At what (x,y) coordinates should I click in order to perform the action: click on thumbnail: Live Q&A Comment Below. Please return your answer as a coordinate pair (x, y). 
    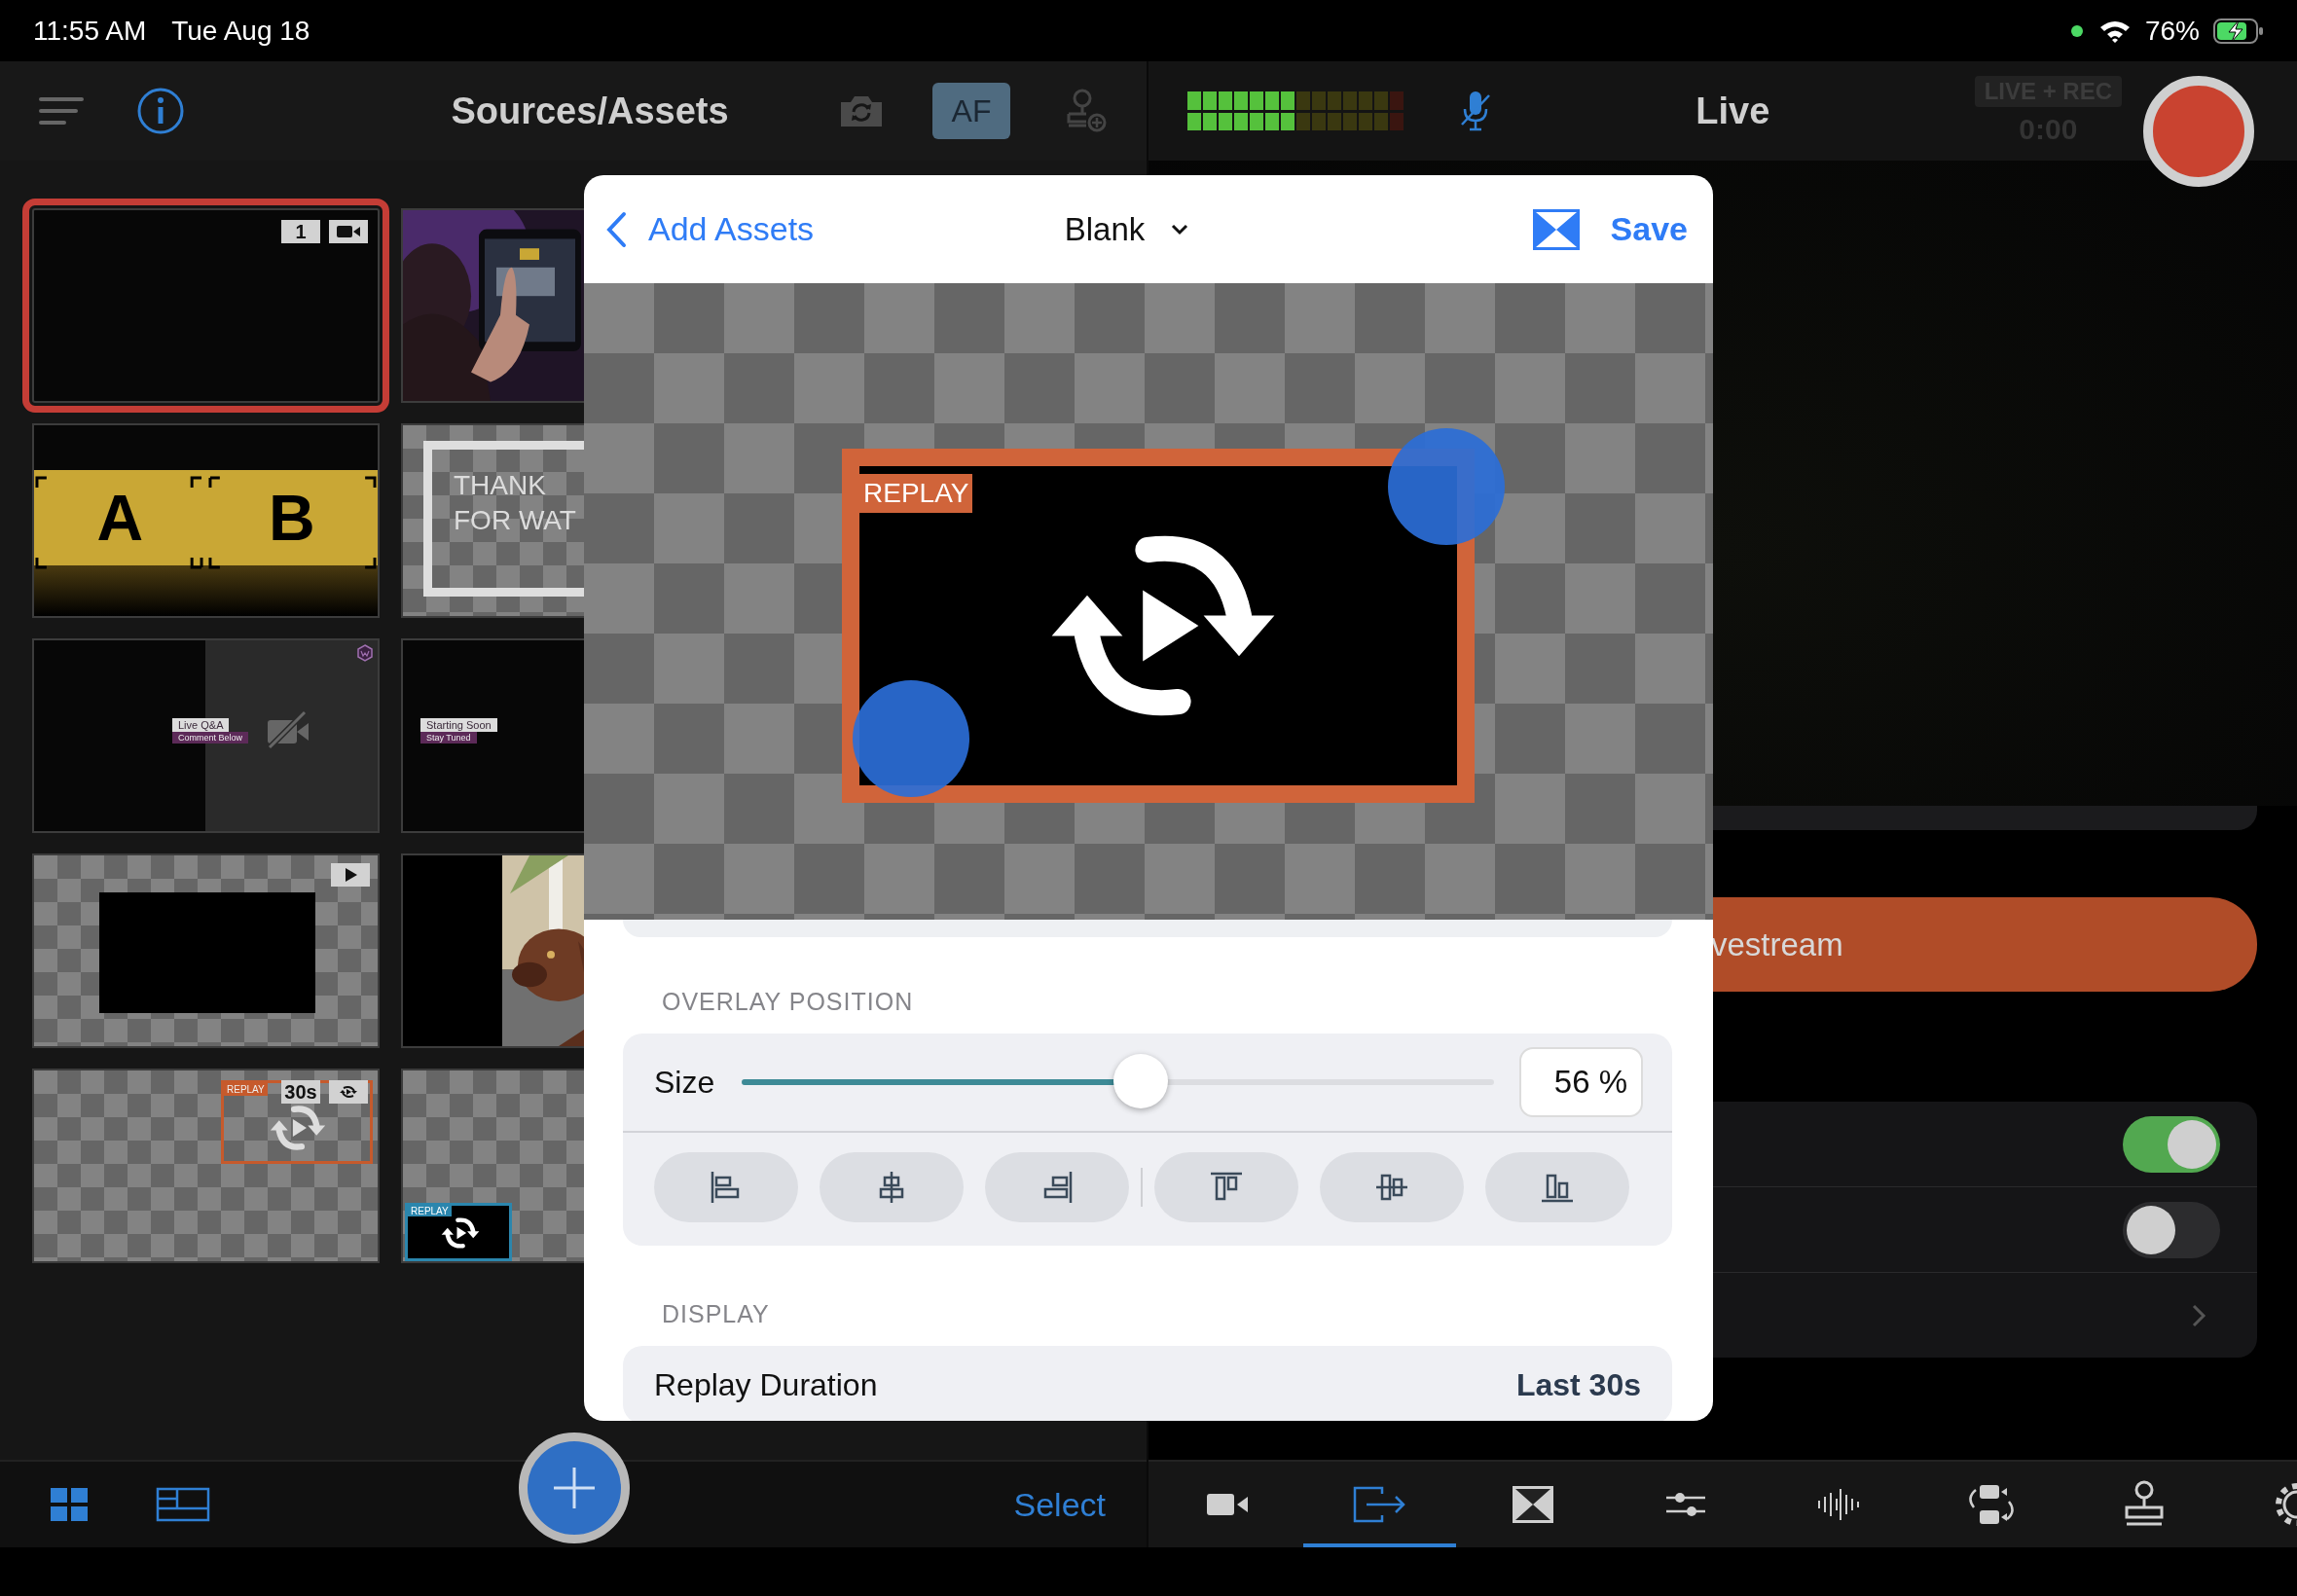
    Looking at the image, I should click on (206, 735).